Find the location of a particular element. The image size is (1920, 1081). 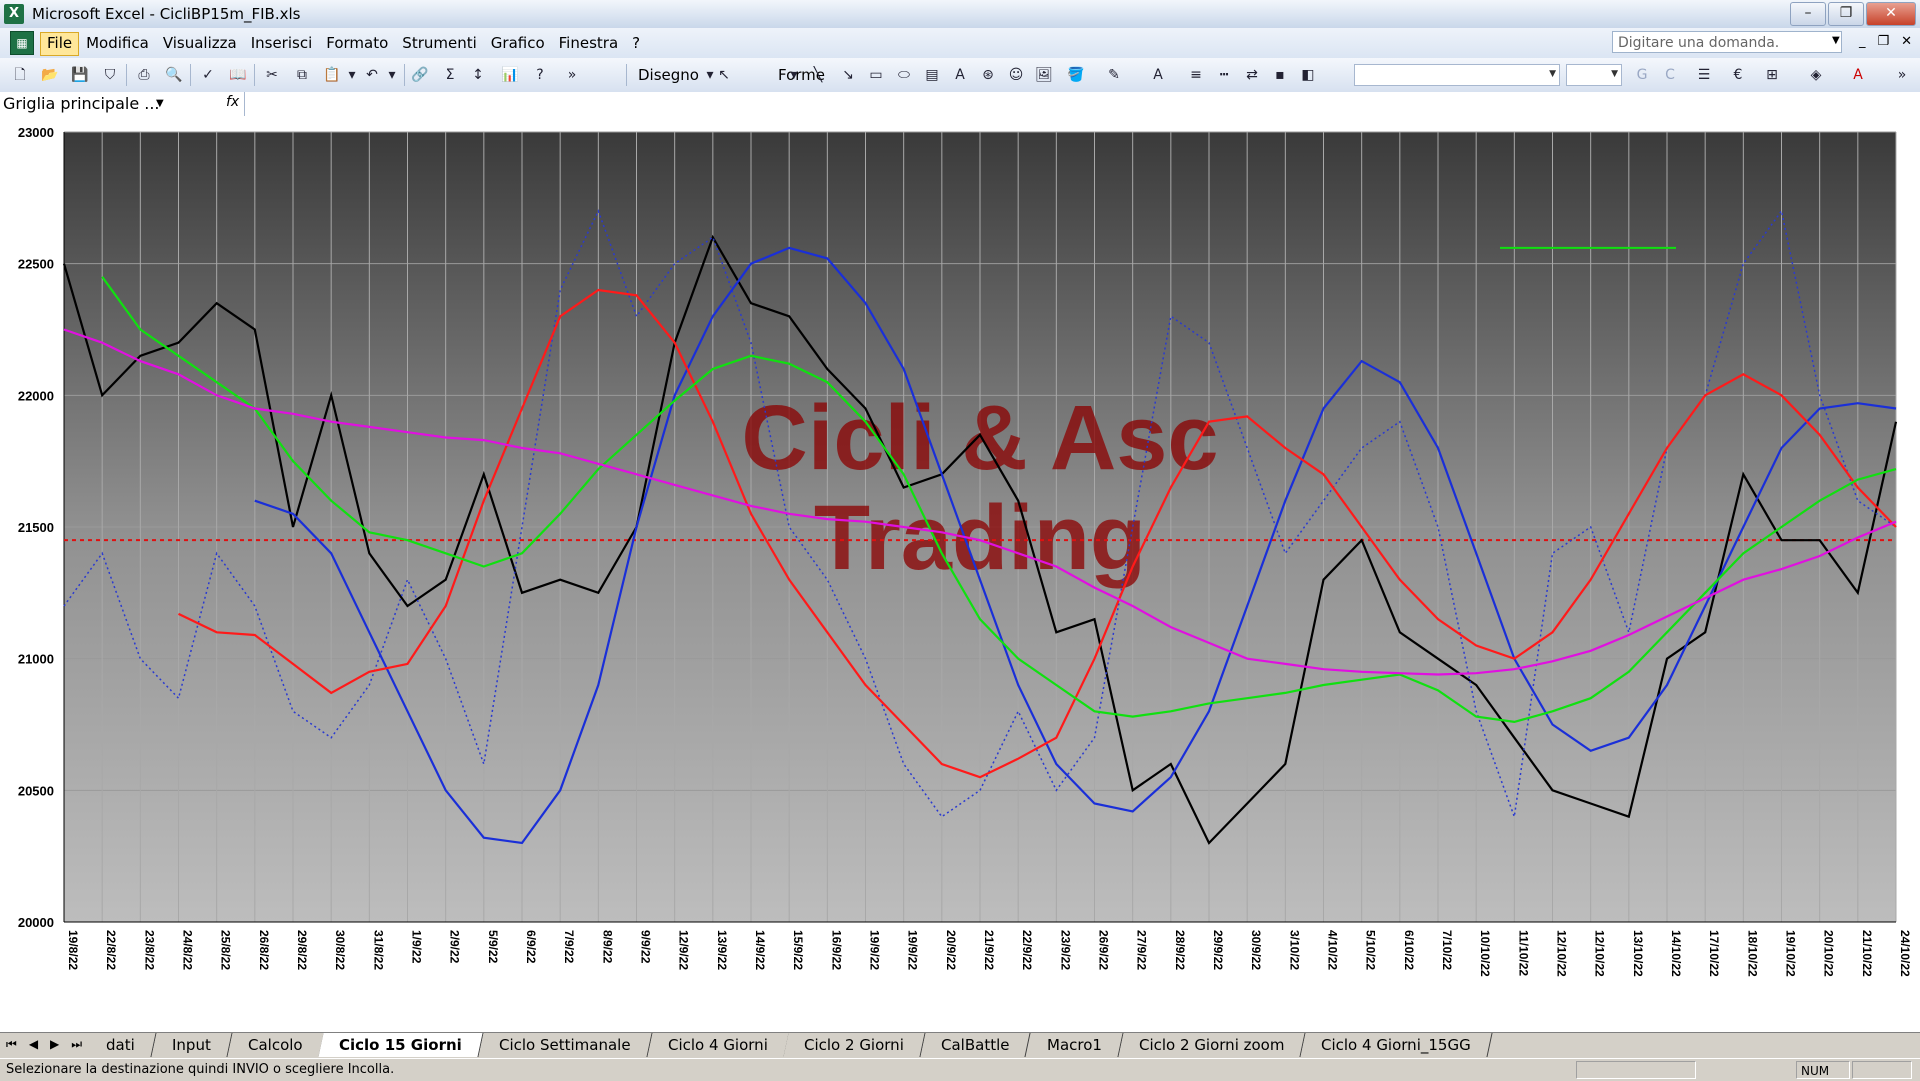

menu-file: File is located at coordinates (60, 44).